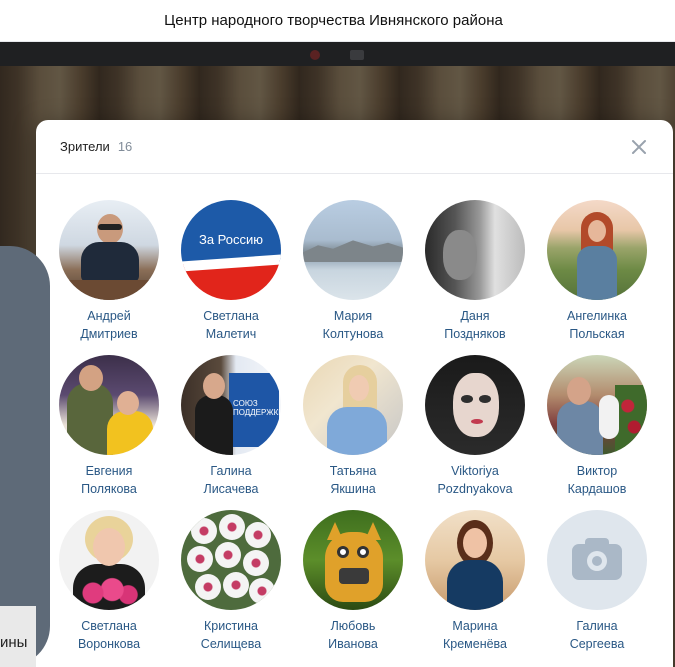 The image size is (675, 667). What do you see at coordinates (125, 146) in the screenshot?
I see `viewers-count: 16` at bounding box center [125, 146].